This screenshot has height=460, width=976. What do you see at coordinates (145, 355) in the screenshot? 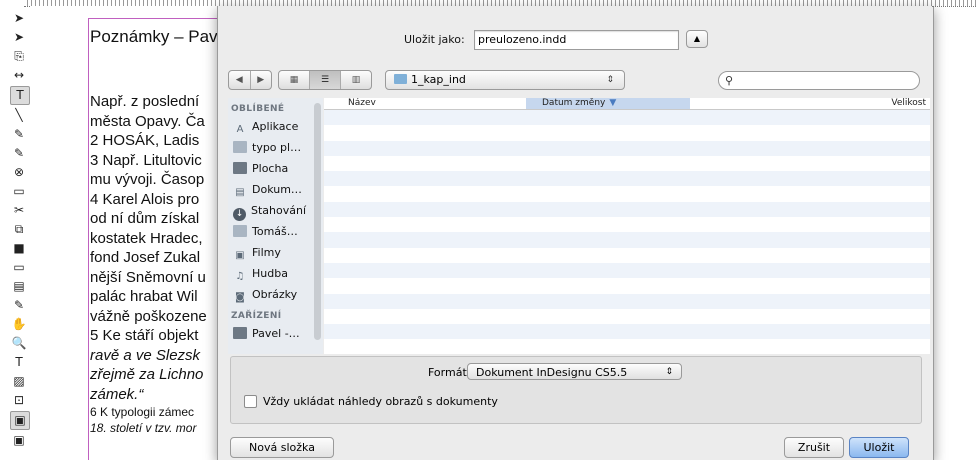
I see `document-text-line: ravě a ve Slezsk` at bounding box center [145, 355].